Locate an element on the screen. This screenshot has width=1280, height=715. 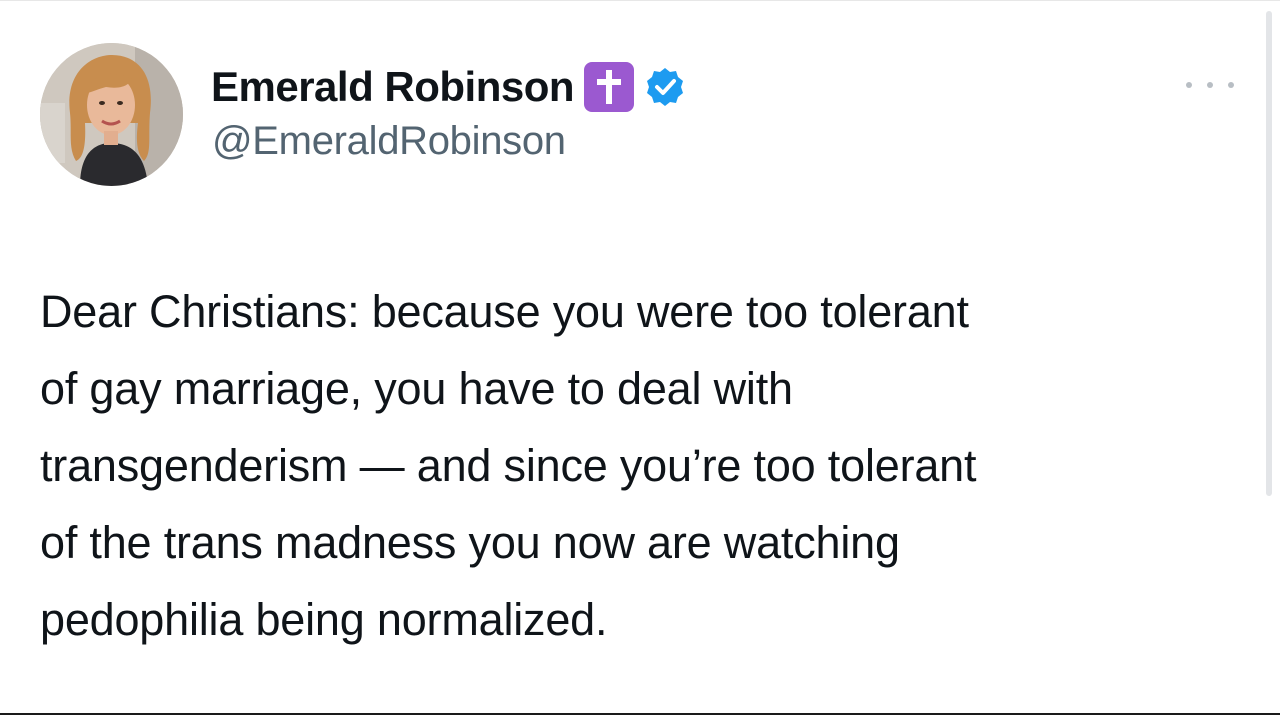
avatar-photo is located at coordinates (111, 114).